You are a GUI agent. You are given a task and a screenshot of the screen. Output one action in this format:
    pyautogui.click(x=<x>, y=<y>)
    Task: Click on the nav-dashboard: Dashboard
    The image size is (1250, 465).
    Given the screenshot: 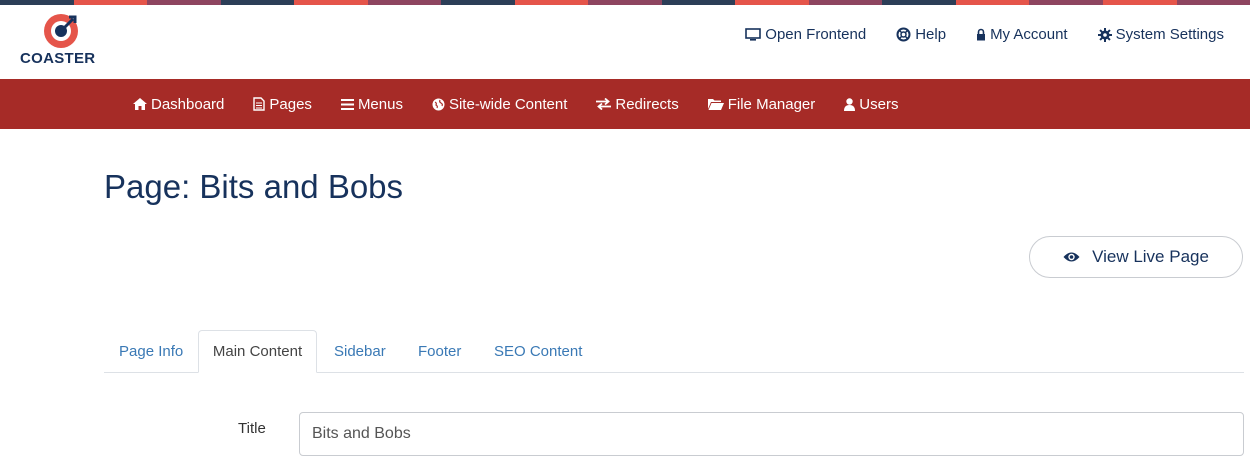 What is the action you would take?
    pyautogui.click(x=178, y=104)
    